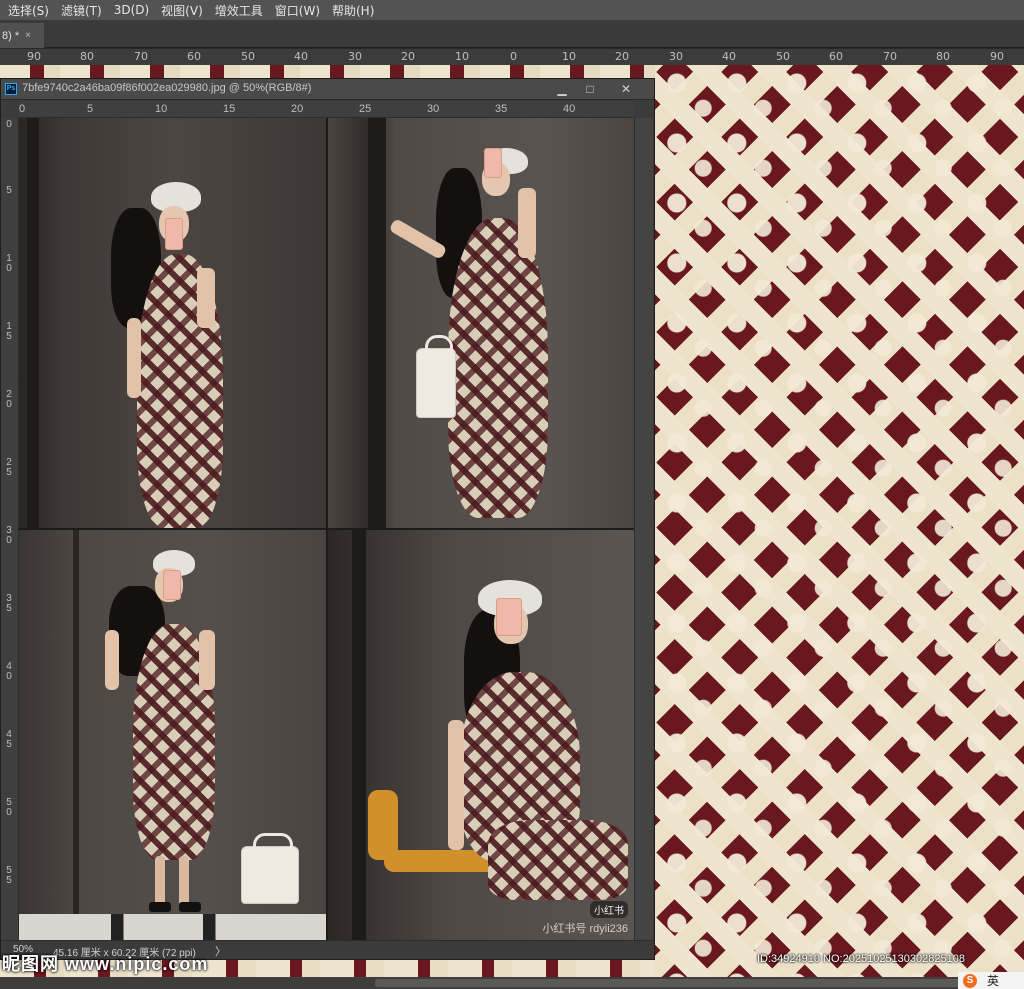 The image size is (1024, 989). Describe the element at coordinates (512, 34) in the screenshot. I see `document-tab-bar: 8) * ×` at that location.